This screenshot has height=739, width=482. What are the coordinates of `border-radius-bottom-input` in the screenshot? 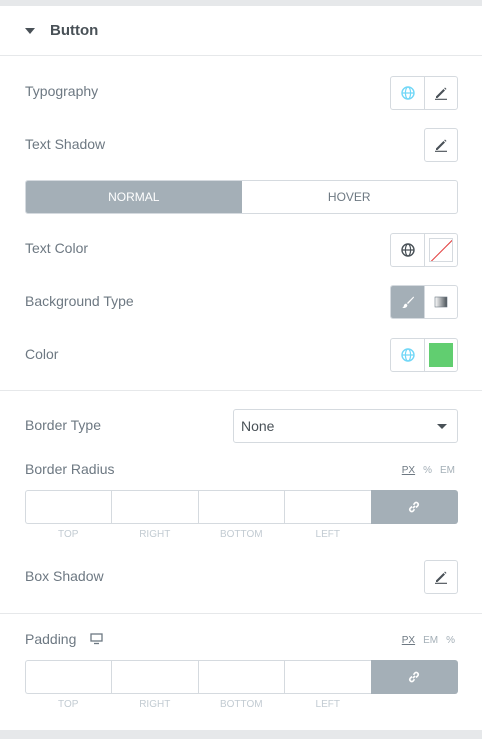 It's located at (241, 507).